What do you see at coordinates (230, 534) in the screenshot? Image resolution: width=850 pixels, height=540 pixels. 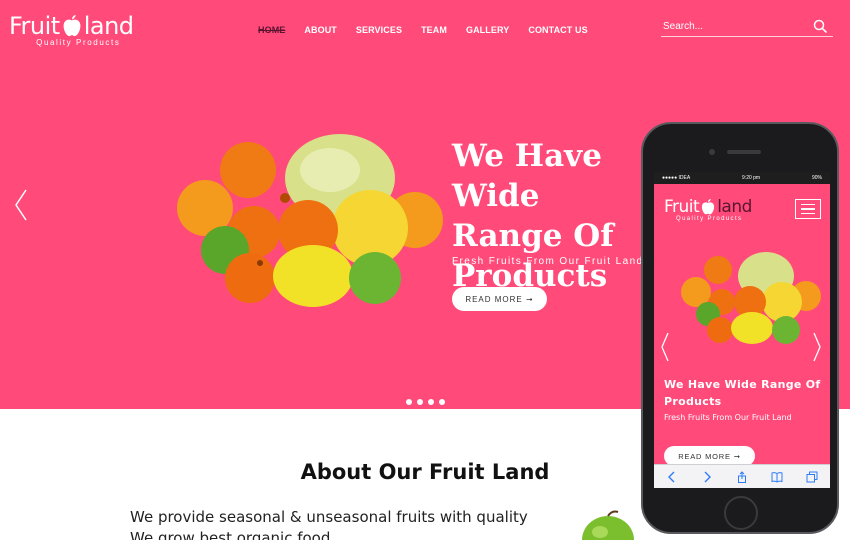 I see `about-line: We grow best organic food` at bounding box center [230, 534].